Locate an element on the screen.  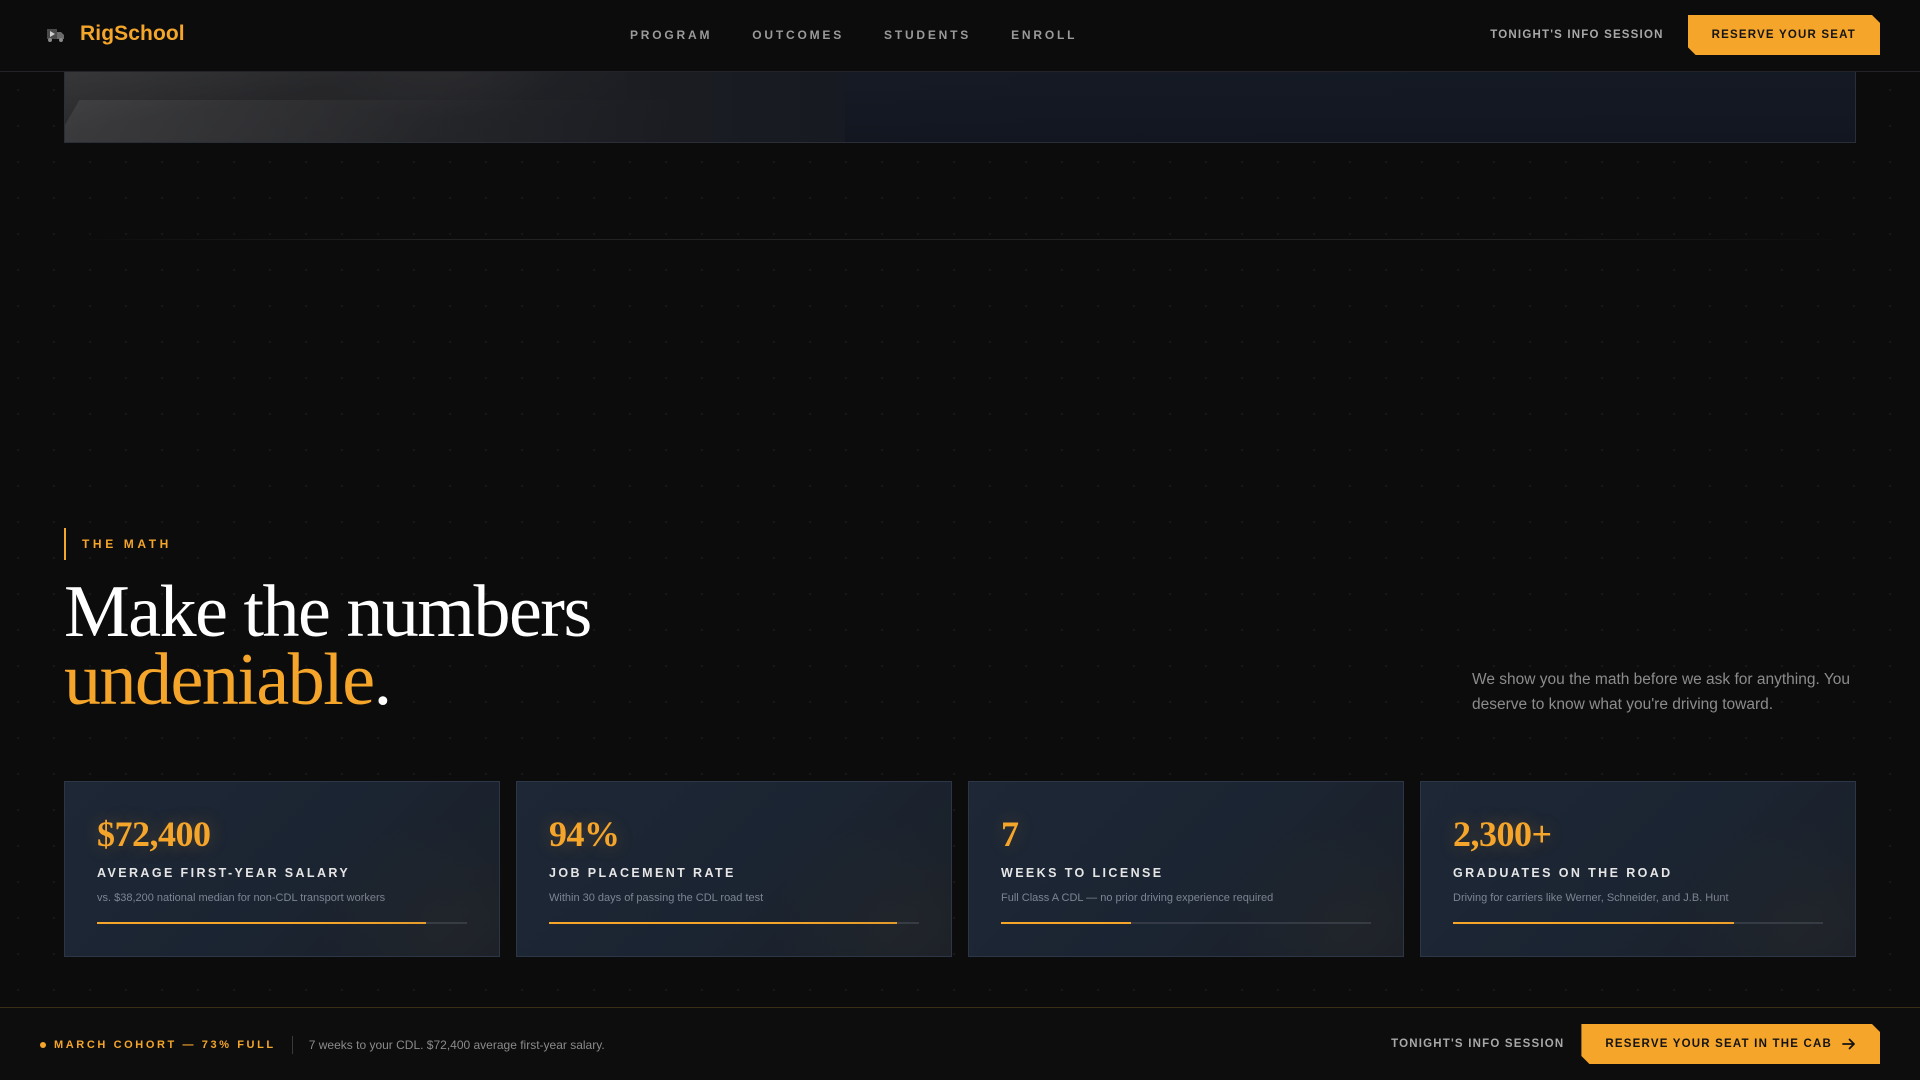
section-eyebrow: THE MATH is located at coordinates (118, 544).